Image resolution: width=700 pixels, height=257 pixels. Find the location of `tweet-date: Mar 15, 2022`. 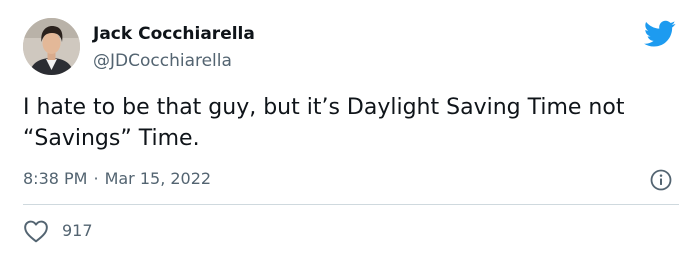

tweet-date: Mar 15, 2022 is located at coordinates (158, 178).